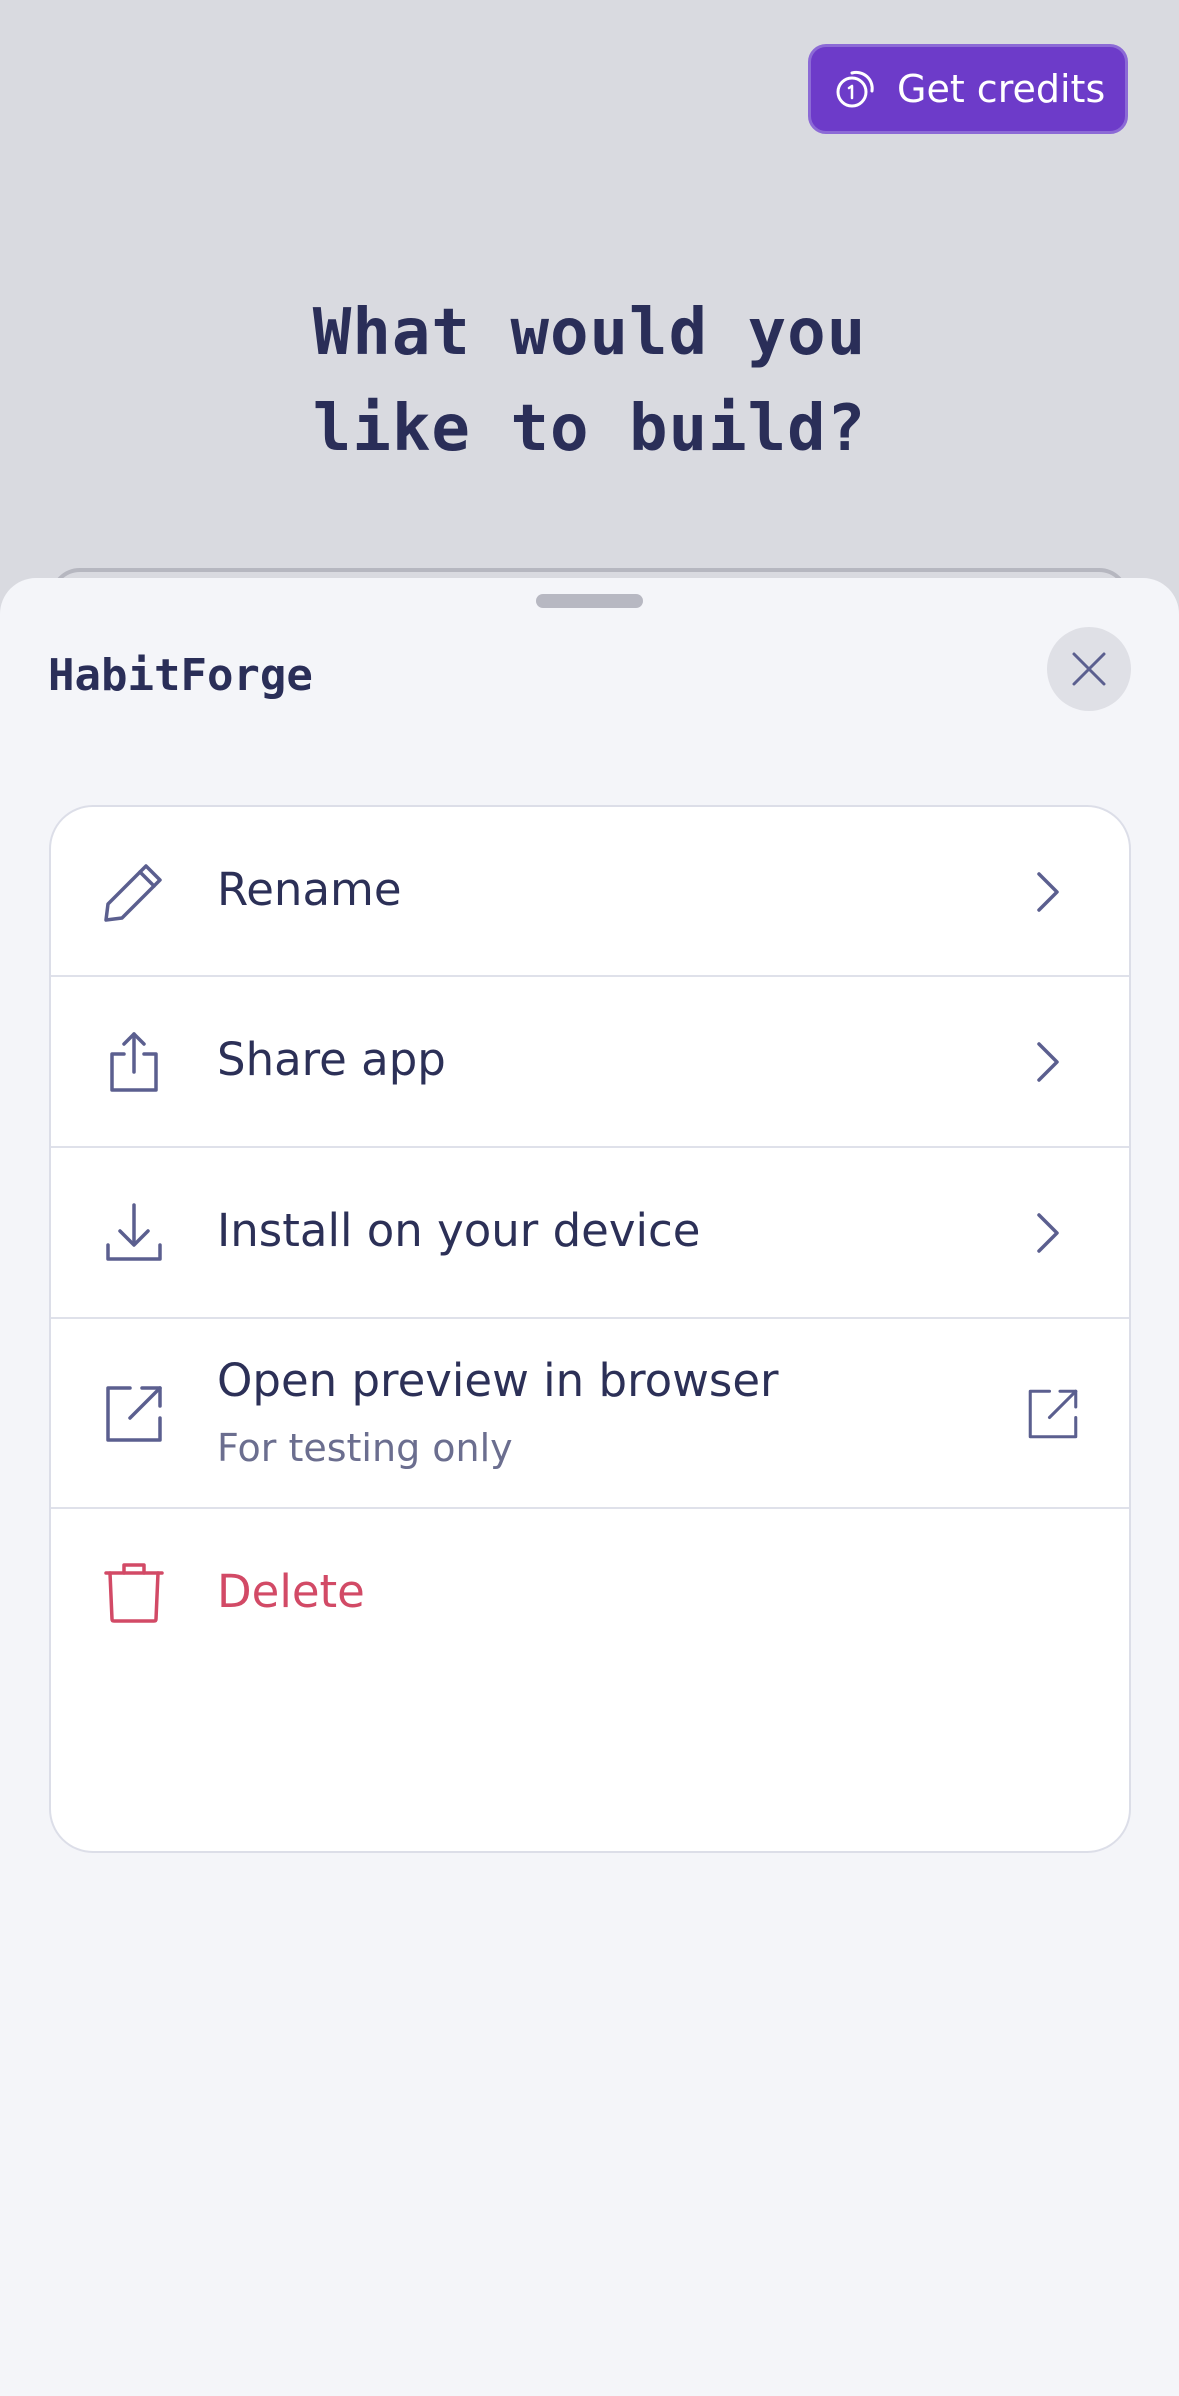 The image size is (1179, 2396). I want to click on sheet-title: HabitForge, so click(180, 675).